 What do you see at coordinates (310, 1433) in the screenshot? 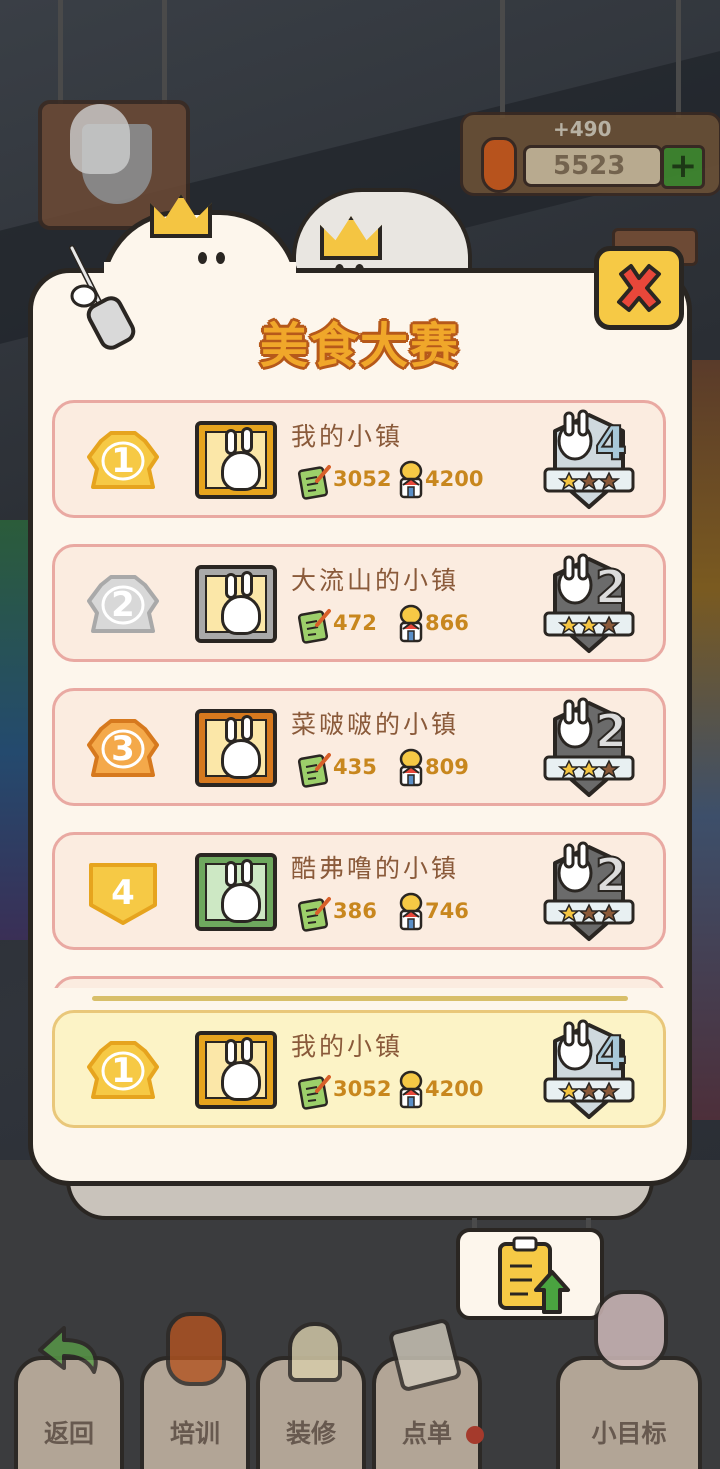
I see `nav-label: 装修` at bounding box center [310, 1433].